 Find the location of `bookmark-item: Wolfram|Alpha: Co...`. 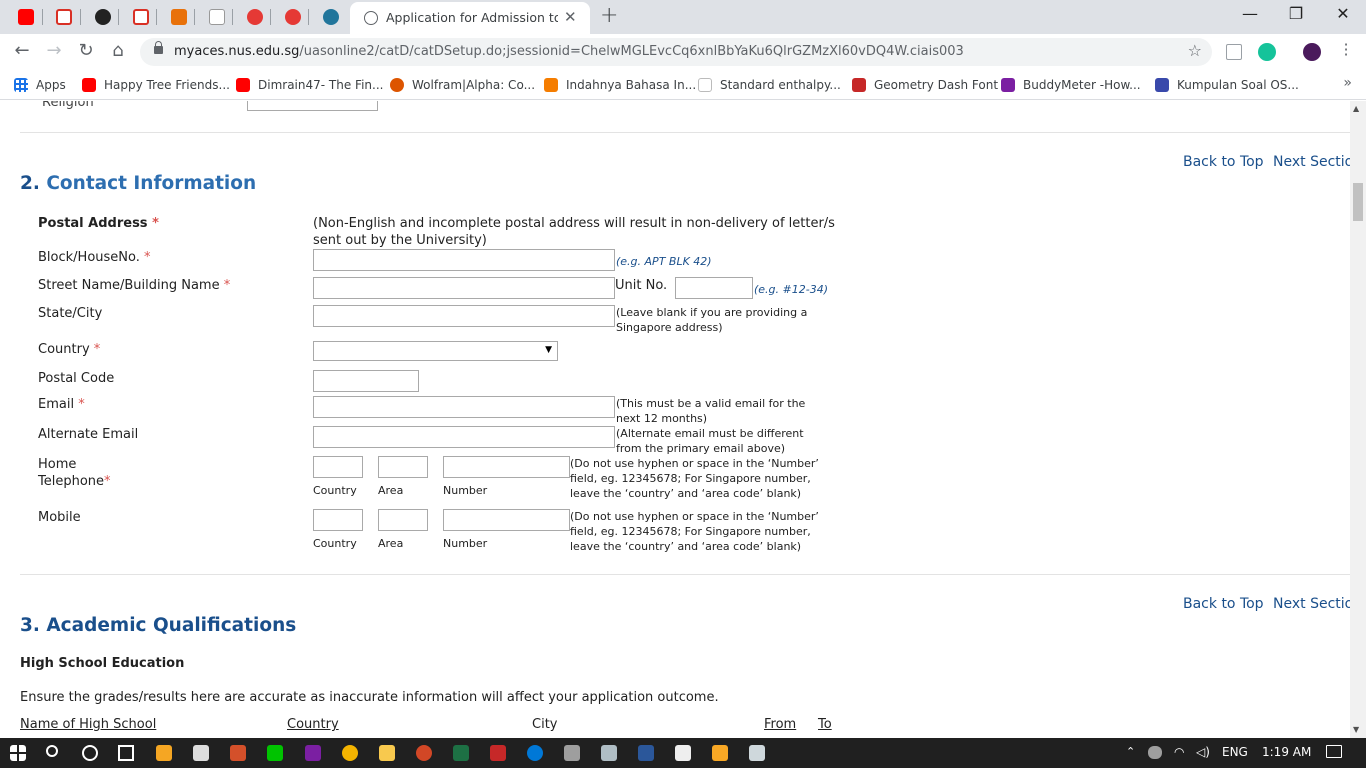

bookmark-item: Wolfram|Alpha: Co... is located at coordinates (462, 85).